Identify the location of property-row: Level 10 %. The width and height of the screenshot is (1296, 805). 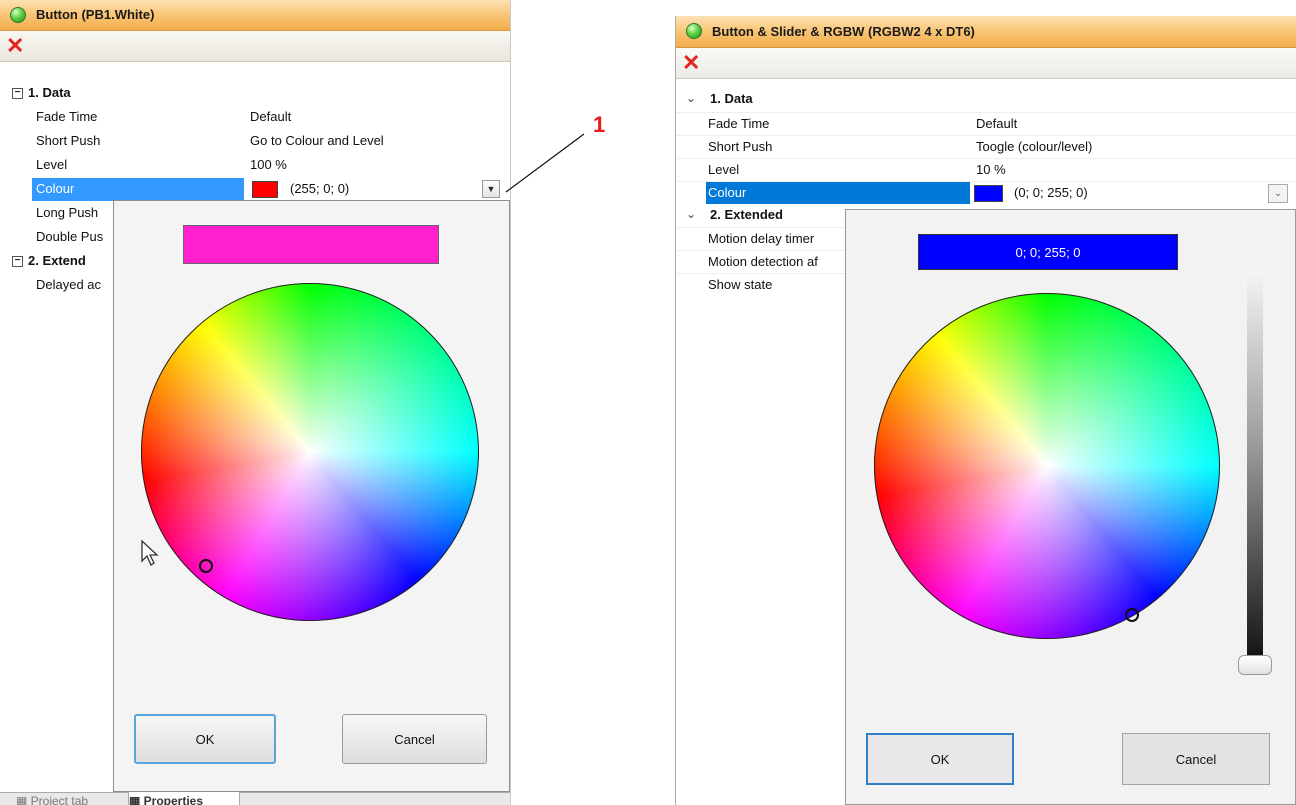
(986, 169).